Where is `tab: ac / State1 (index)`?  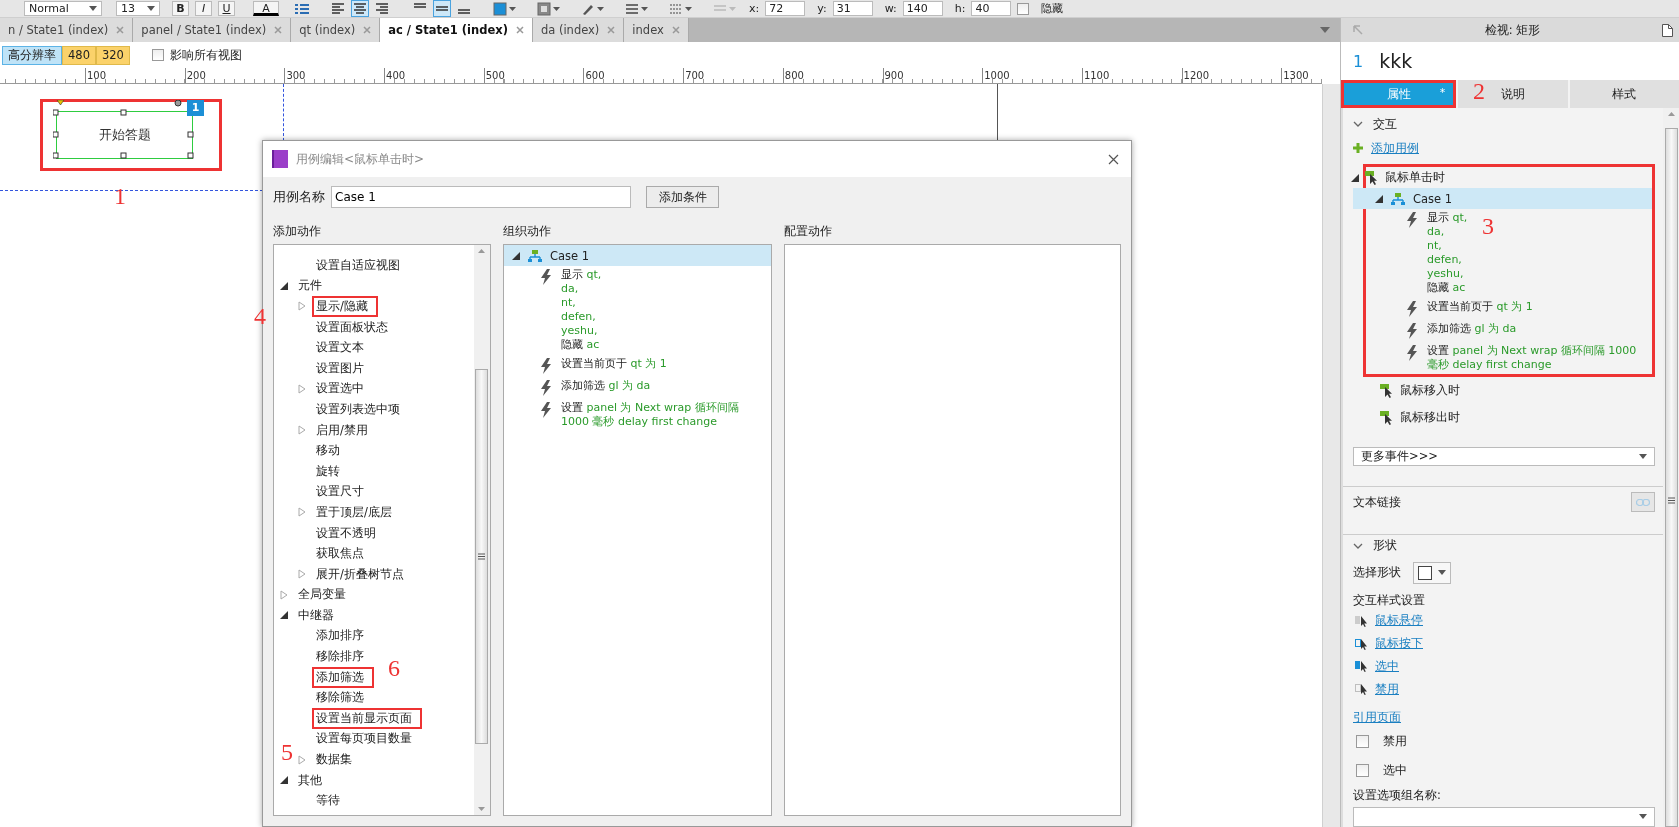 tab: ac / State1 (index) is located at coordinates (456, 30).